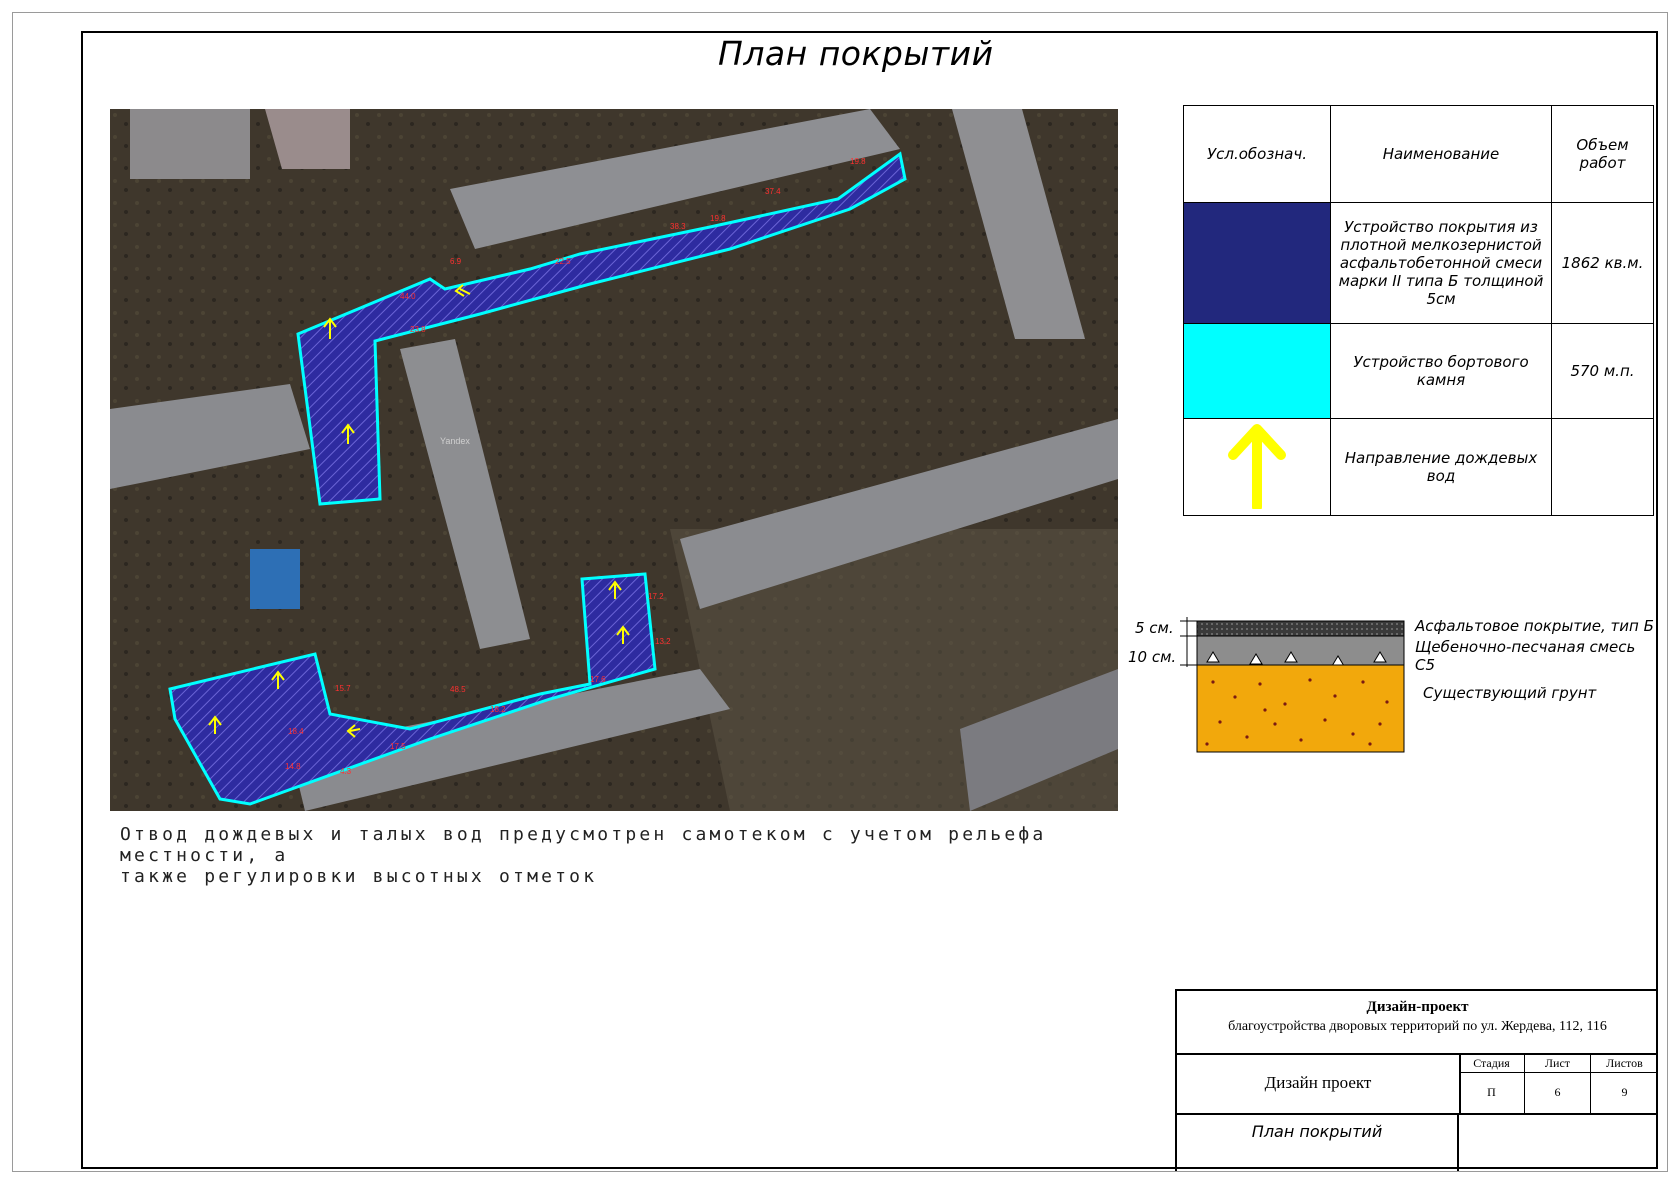  I want to click on dim-label: 4.3, so click(346, 771).